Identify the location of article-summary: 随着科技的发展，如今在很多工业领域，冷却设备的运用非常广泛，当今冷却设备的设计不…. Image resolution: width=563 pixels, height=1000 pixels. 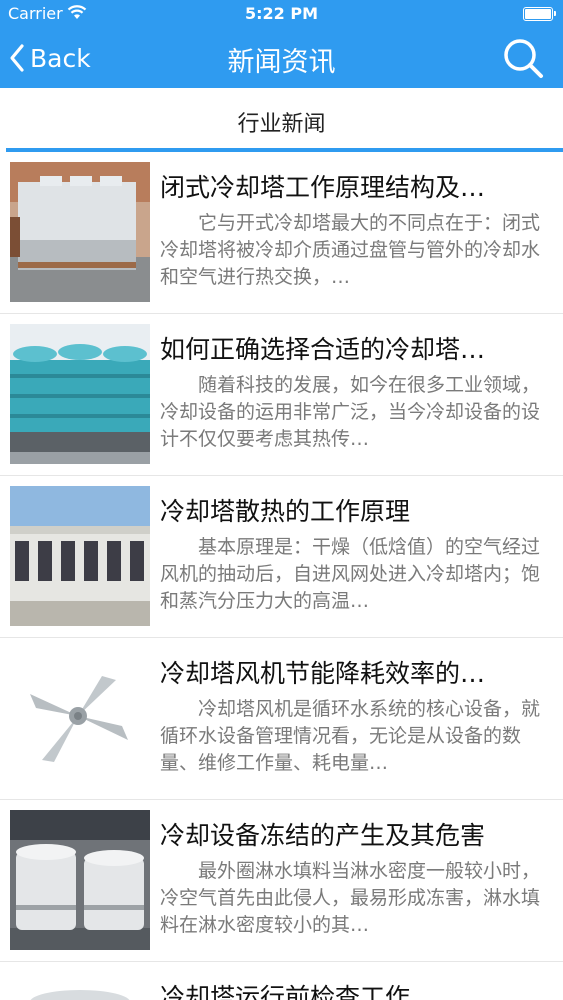
(350, 412).